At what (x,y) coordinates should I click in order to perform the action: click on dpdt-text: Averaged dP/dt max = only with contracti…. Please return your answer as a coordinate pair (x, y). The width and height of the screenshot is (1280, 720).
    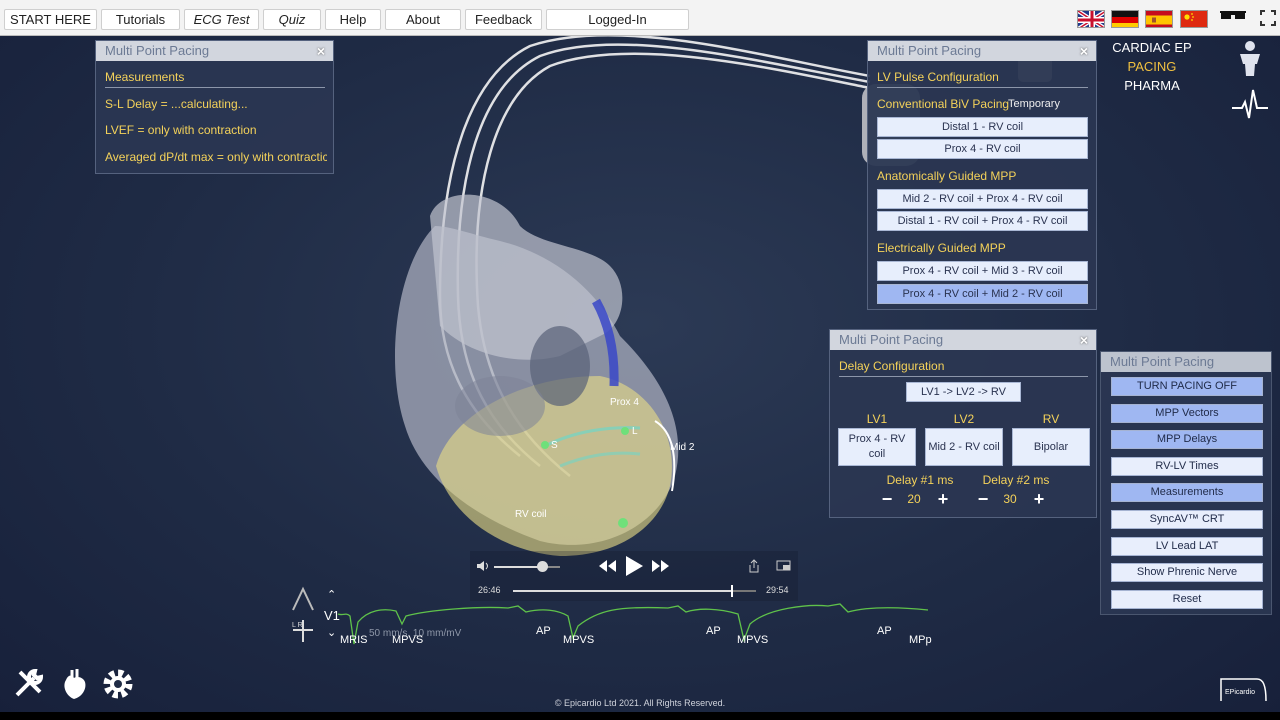
    Looking at the image, I should click on (216, 157).